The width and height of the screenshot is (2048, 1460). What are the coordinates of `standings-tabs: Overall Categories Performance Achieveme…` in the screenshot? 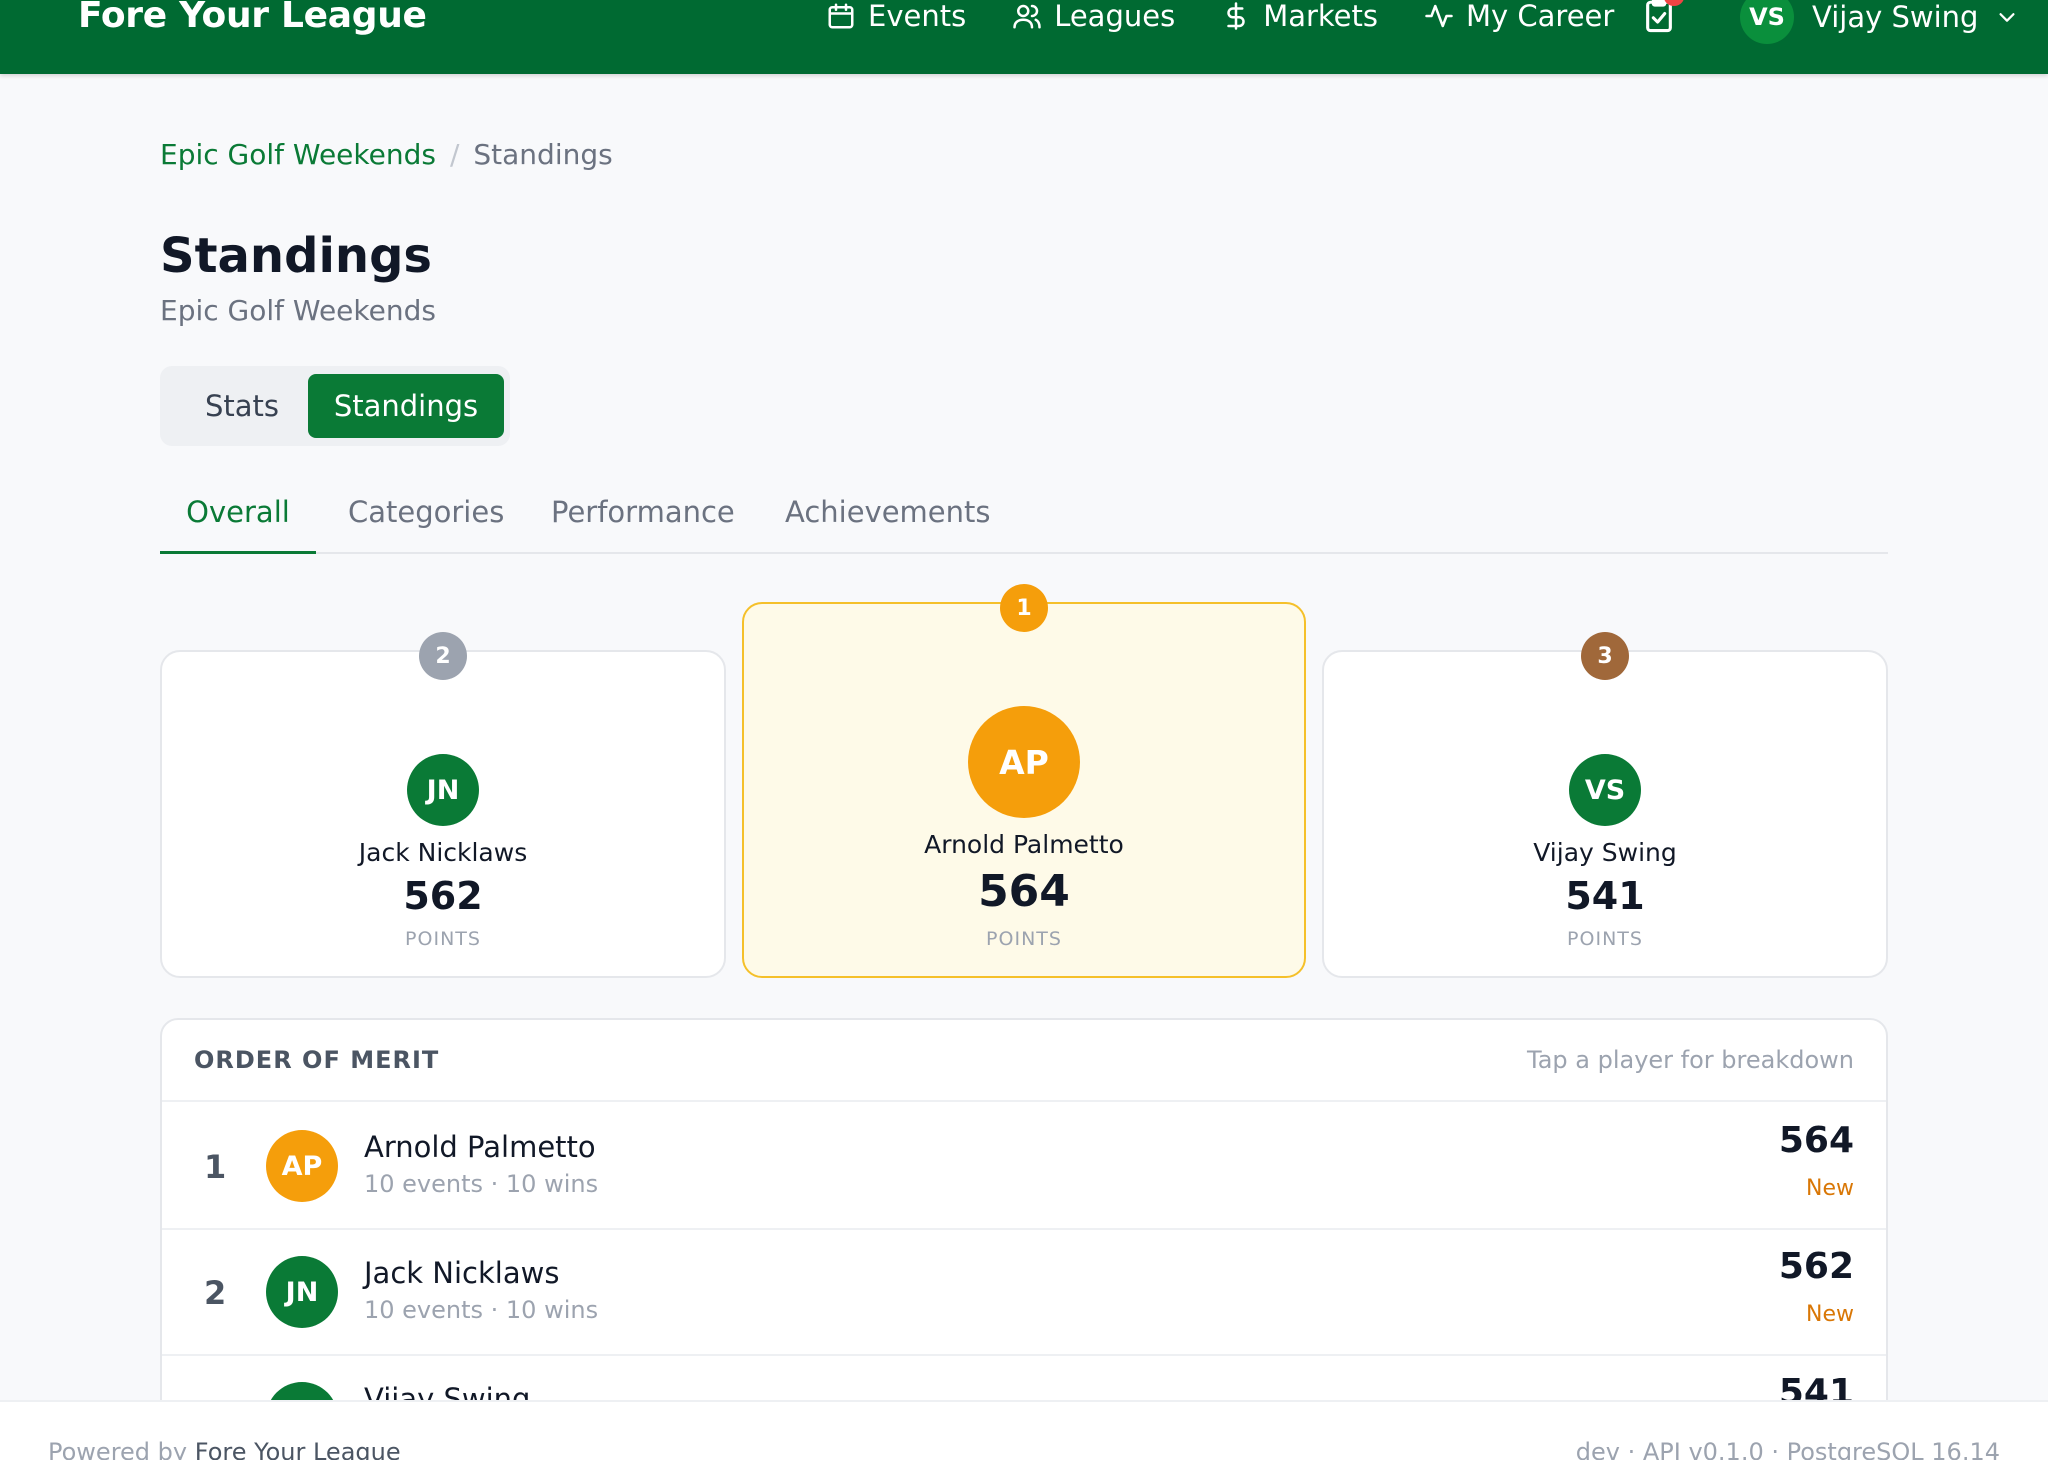 It's located at (1024, 521).